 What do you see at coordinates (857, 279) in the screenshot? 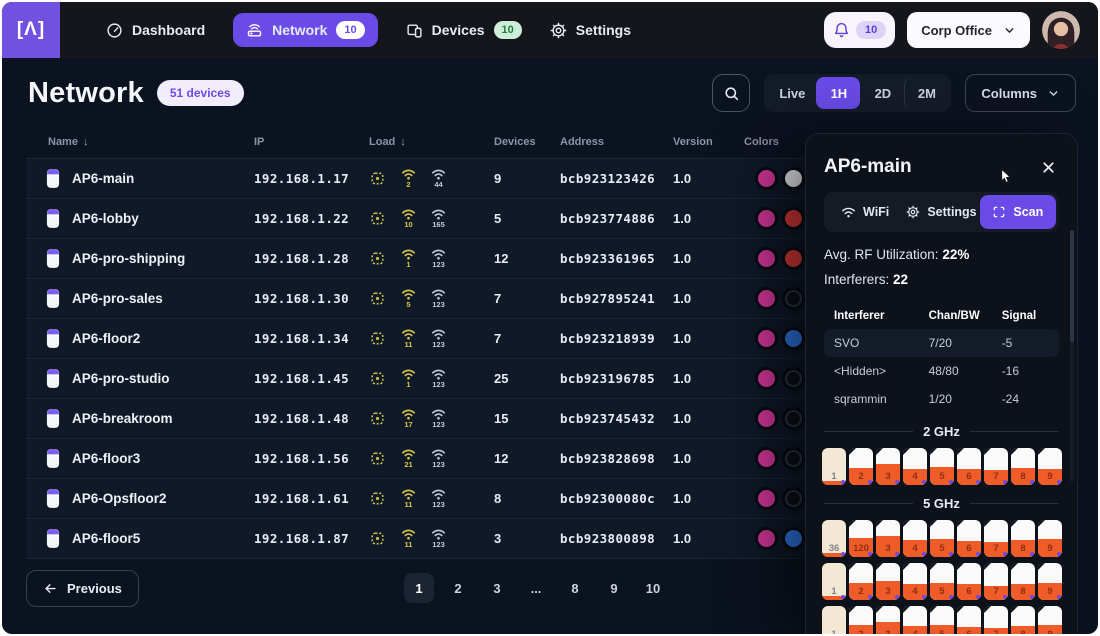
I see `interferers-label: Interferers:` at bounding box center [857, 279].